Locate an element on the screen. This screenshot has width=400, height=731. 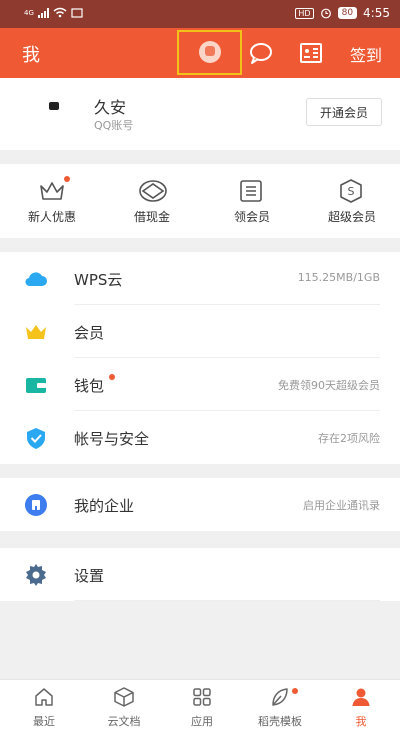
wallet-badge-dot is located at coordinates (112, 377).